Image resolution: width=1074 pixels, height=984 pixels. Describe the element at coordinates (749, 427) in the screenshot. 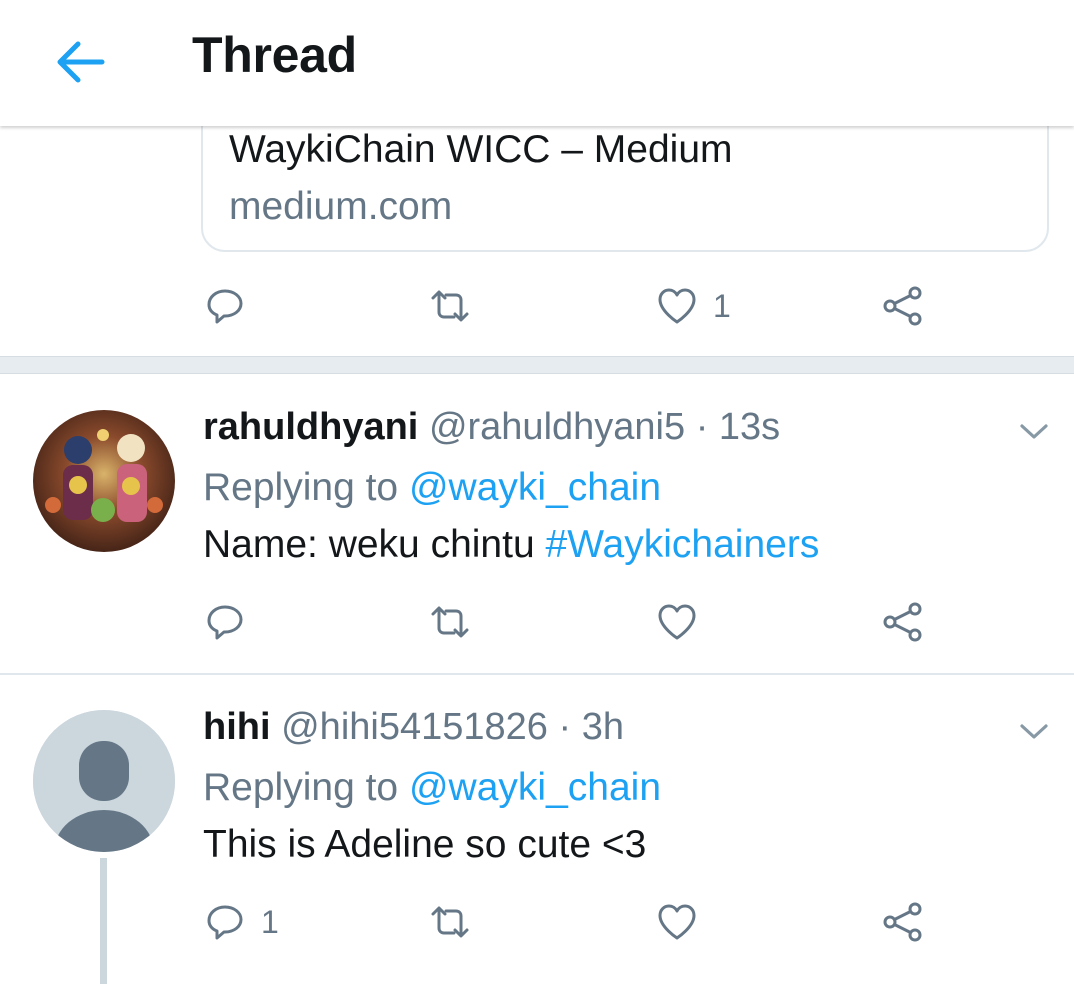

I see `tweet-time: 13s` at that location.